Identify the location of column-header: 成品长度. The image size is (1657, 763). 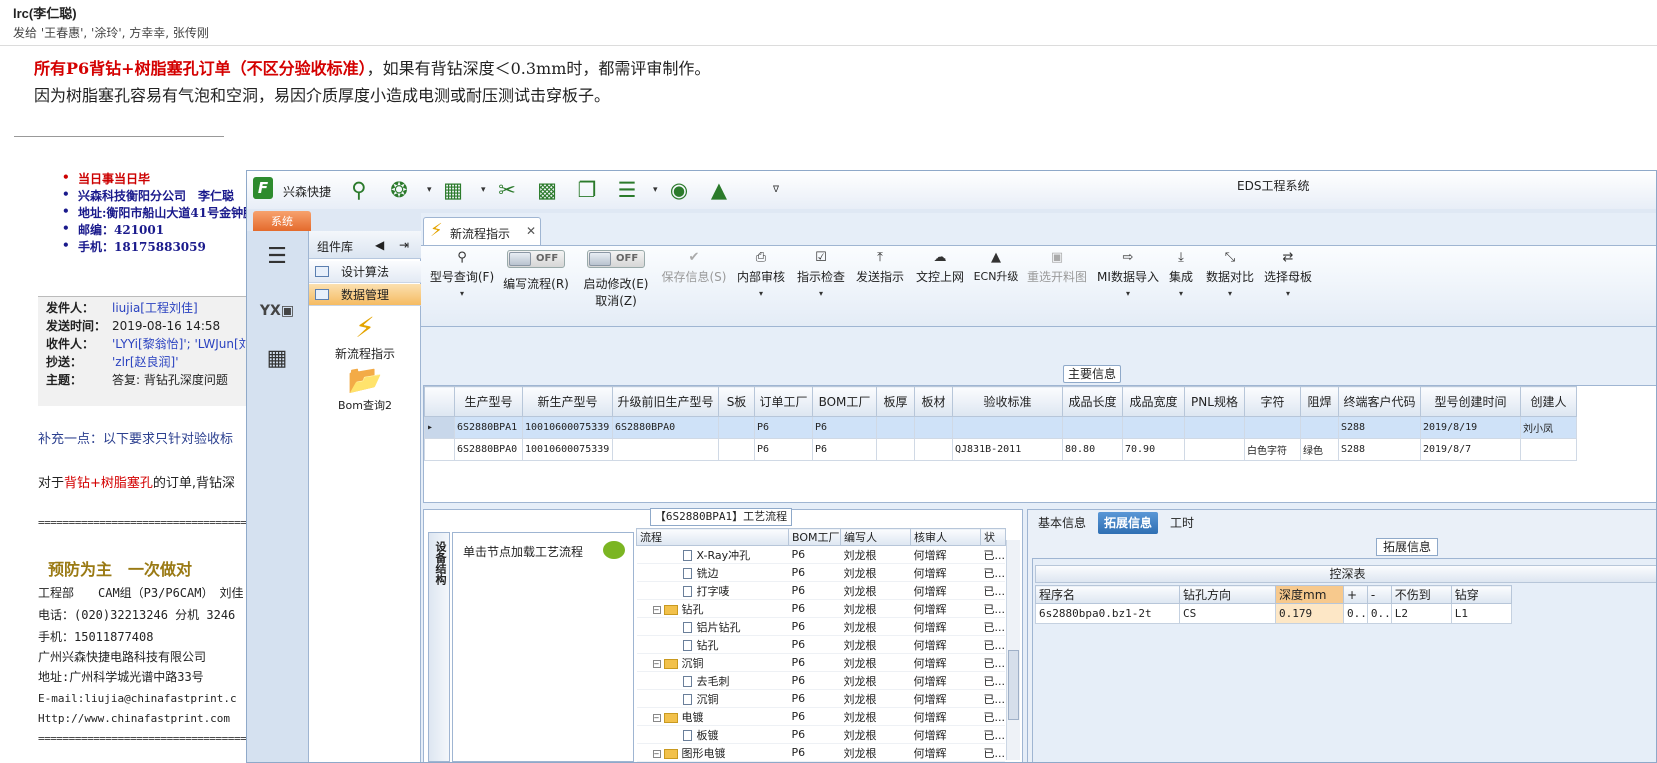
(1092, 401).